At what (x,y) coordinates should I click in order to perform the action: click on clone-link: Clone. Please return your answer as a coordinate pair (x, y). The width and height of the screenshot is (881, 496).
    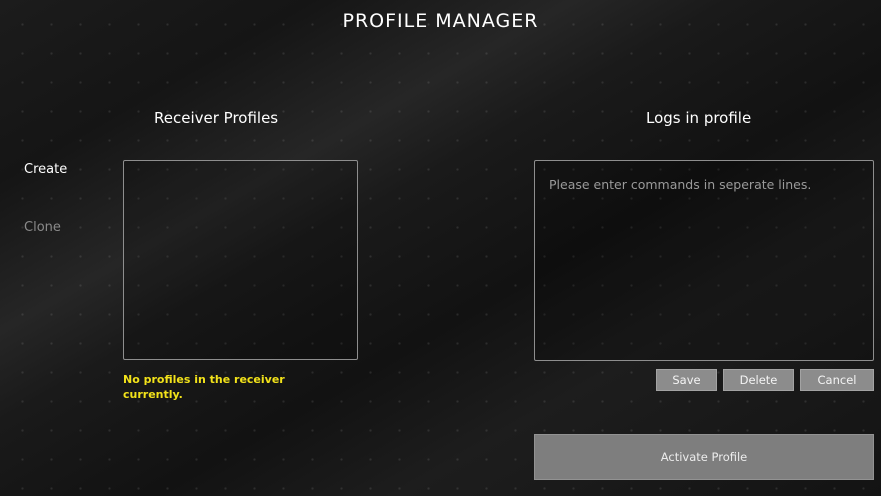
    Looking at the image, I should click on (42, 227).